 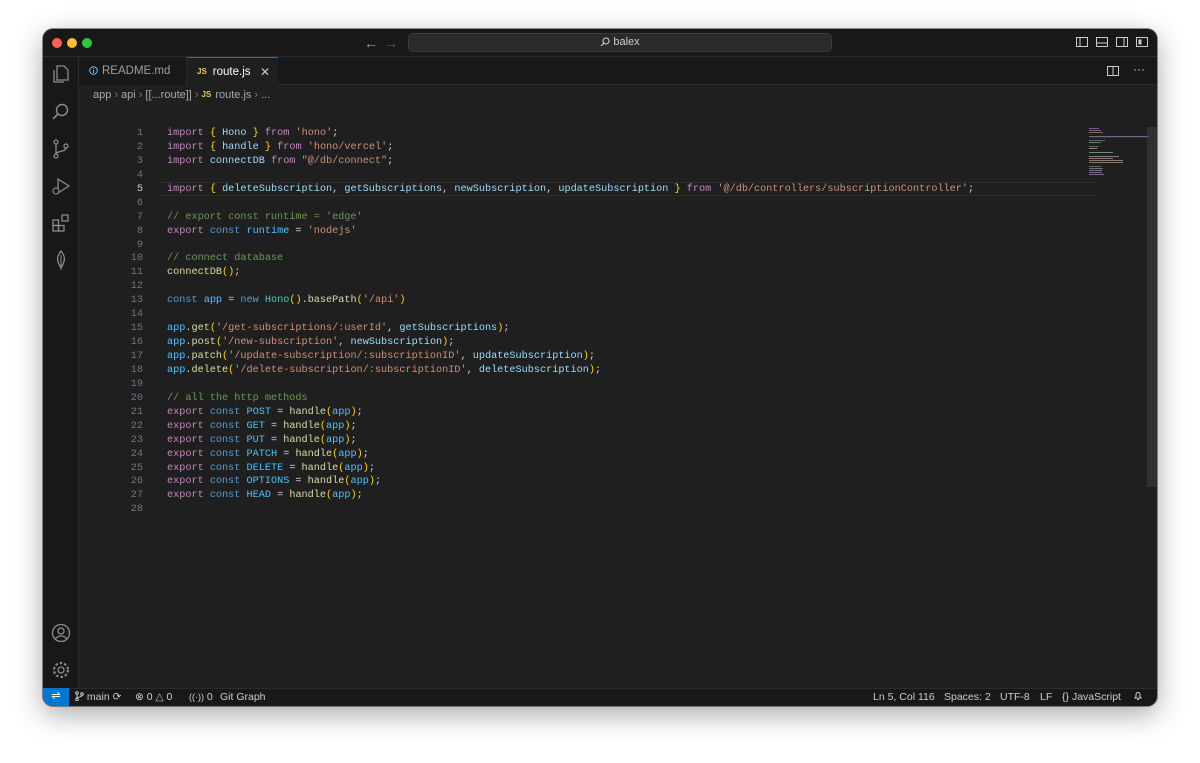 I want to click on code-line: 21 export const POST = handle(app);, so click(x=584, y=413).